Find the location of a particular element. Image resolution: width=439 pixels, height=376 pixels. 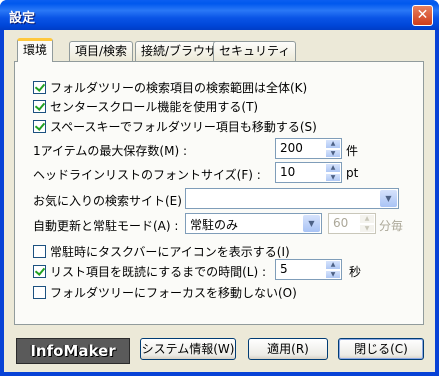

option-folder-tree-search: フォルダツリーの検索項目の検索範囲は全体(K) is located at coordinates (170, 87).